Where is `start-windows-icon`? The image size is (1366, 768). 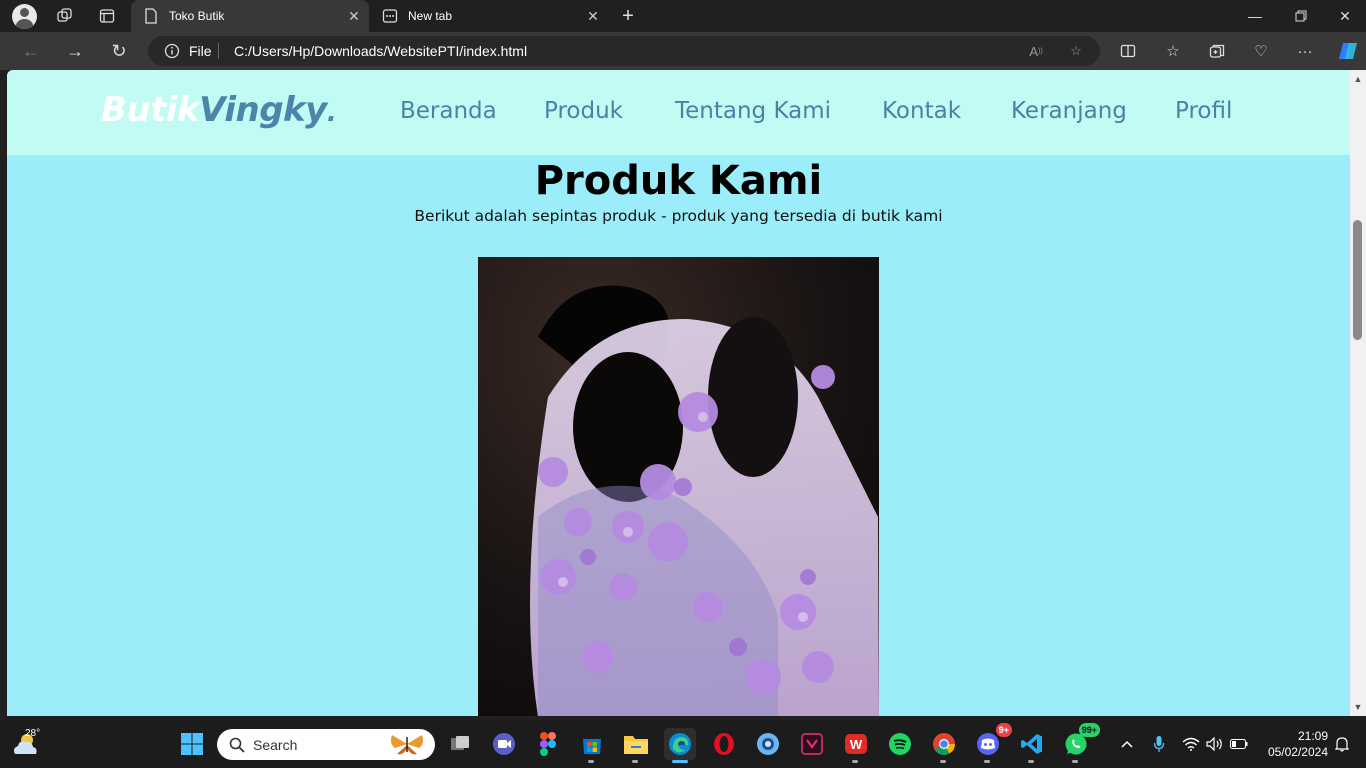 start-windows-icon is located at coordinates (192, 744).